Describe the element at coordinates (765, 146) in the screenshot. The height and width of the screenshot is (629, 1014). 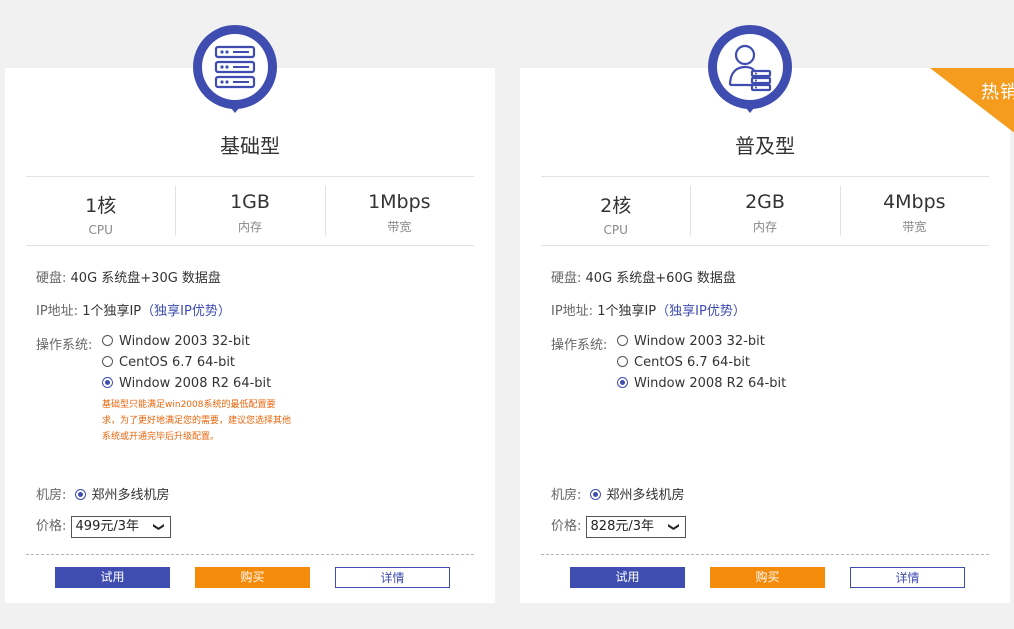
I see `plan-title: 普及型` at that location.